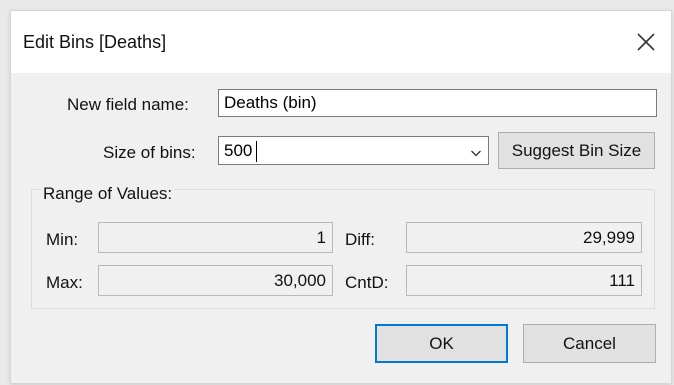  I want to click on close-button, so click(646, 42).